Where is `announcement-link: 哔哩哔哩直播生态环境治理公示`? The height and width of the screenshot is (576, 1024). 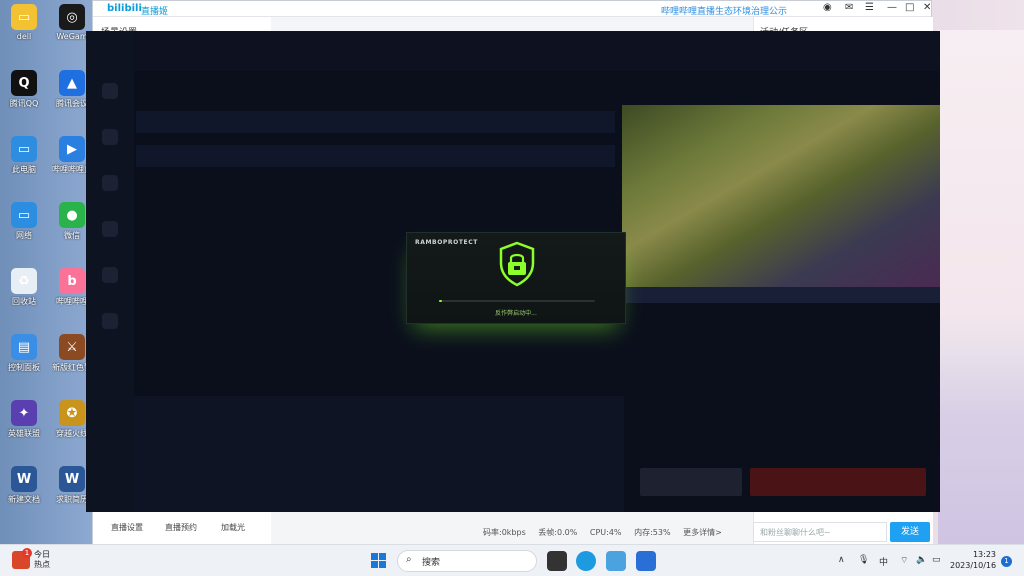 announcement-link: 哔哩哔哩直播生态环境治理公示 is located at coordinates (724, 10).